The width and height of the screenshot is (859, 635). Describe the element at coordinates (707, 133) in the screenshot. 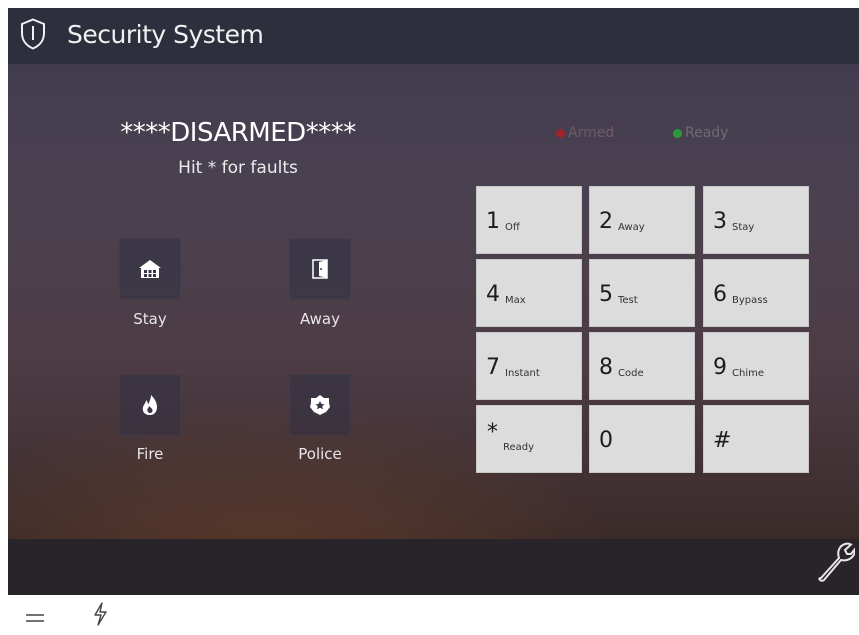

I see `ready-label: Ready` at that location.